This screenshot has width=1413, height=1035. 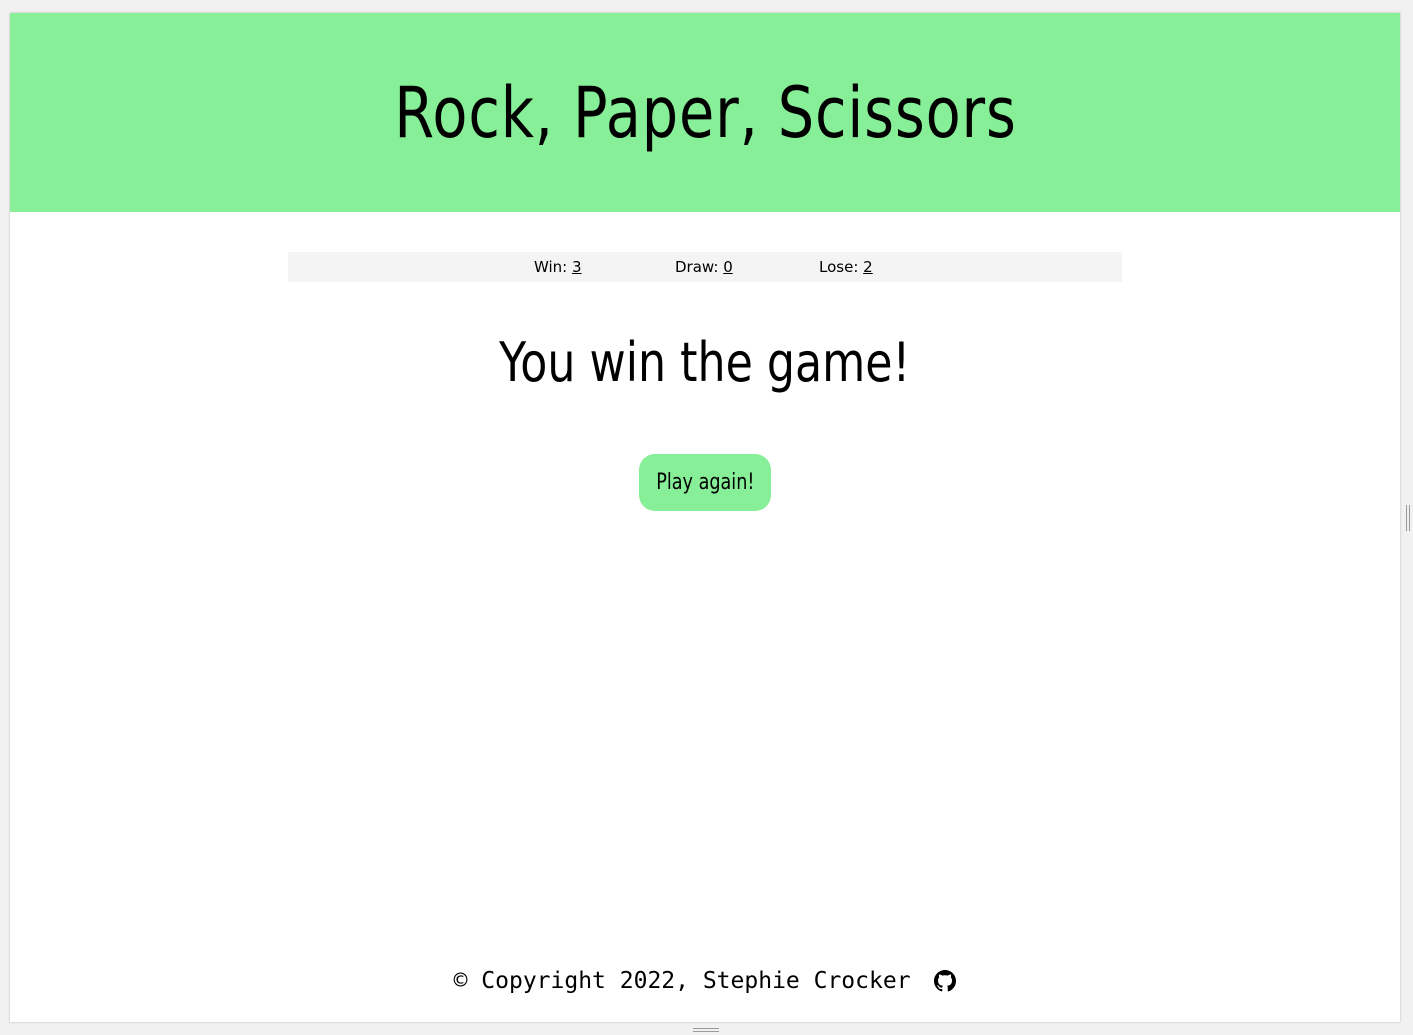 What do you see at coordinates (868, 267) in the screenshot?
I see `score-lose-value: 2` at bounding box center [868, 267].